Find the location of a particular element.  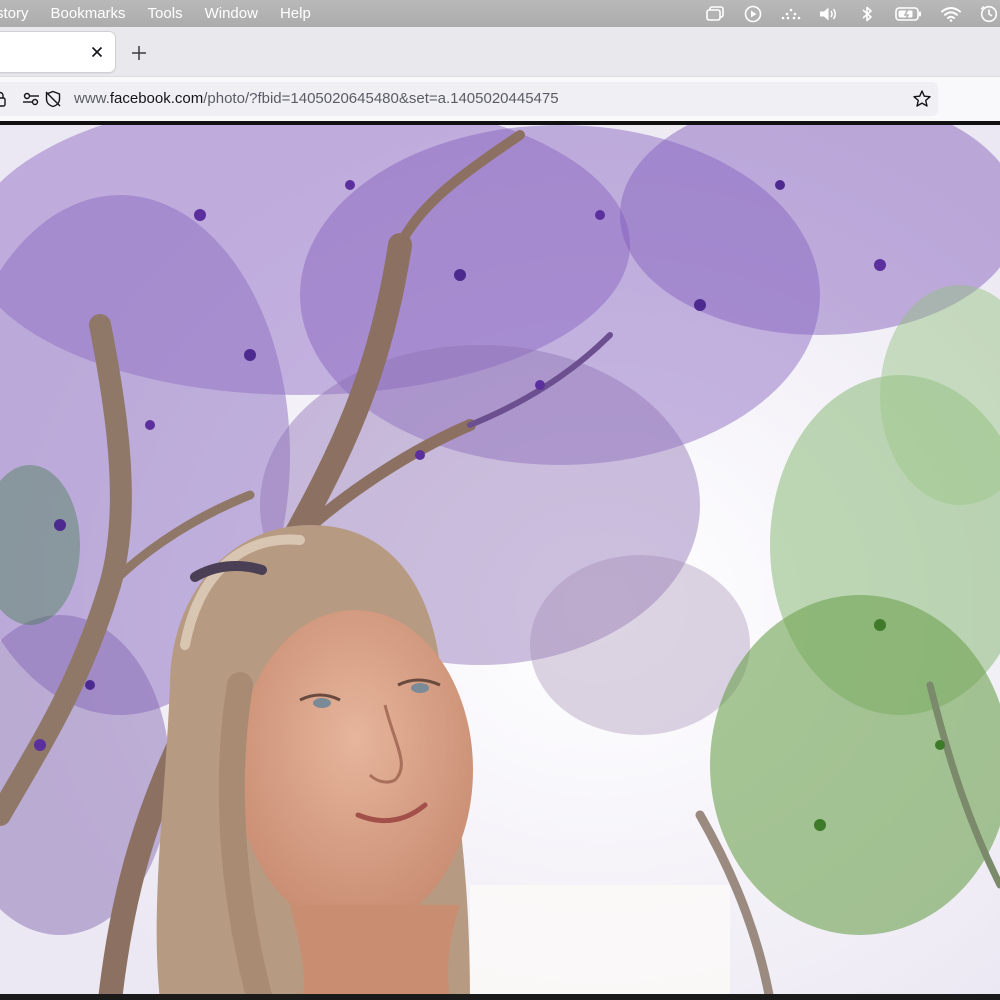

active-tab is located at coordinates (57, 52).